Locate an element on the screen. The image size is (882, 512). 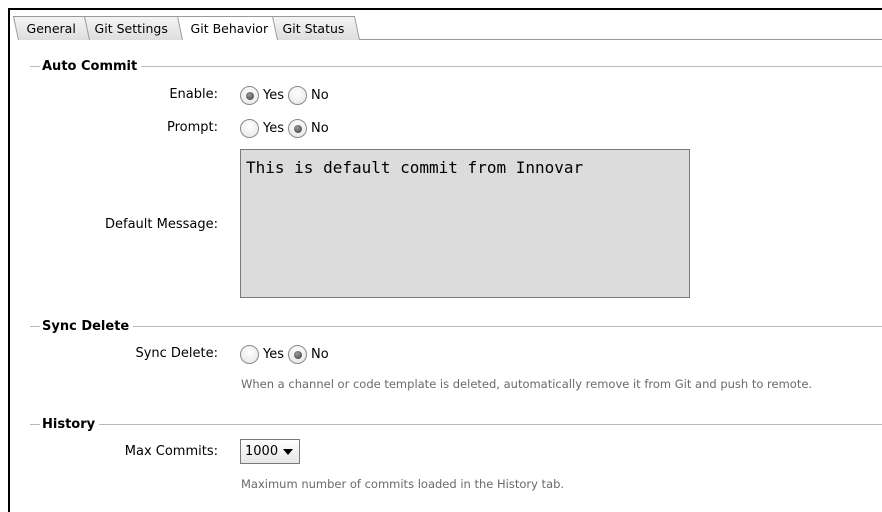
prompt-yes-radio is located at coordinates (249, 128).